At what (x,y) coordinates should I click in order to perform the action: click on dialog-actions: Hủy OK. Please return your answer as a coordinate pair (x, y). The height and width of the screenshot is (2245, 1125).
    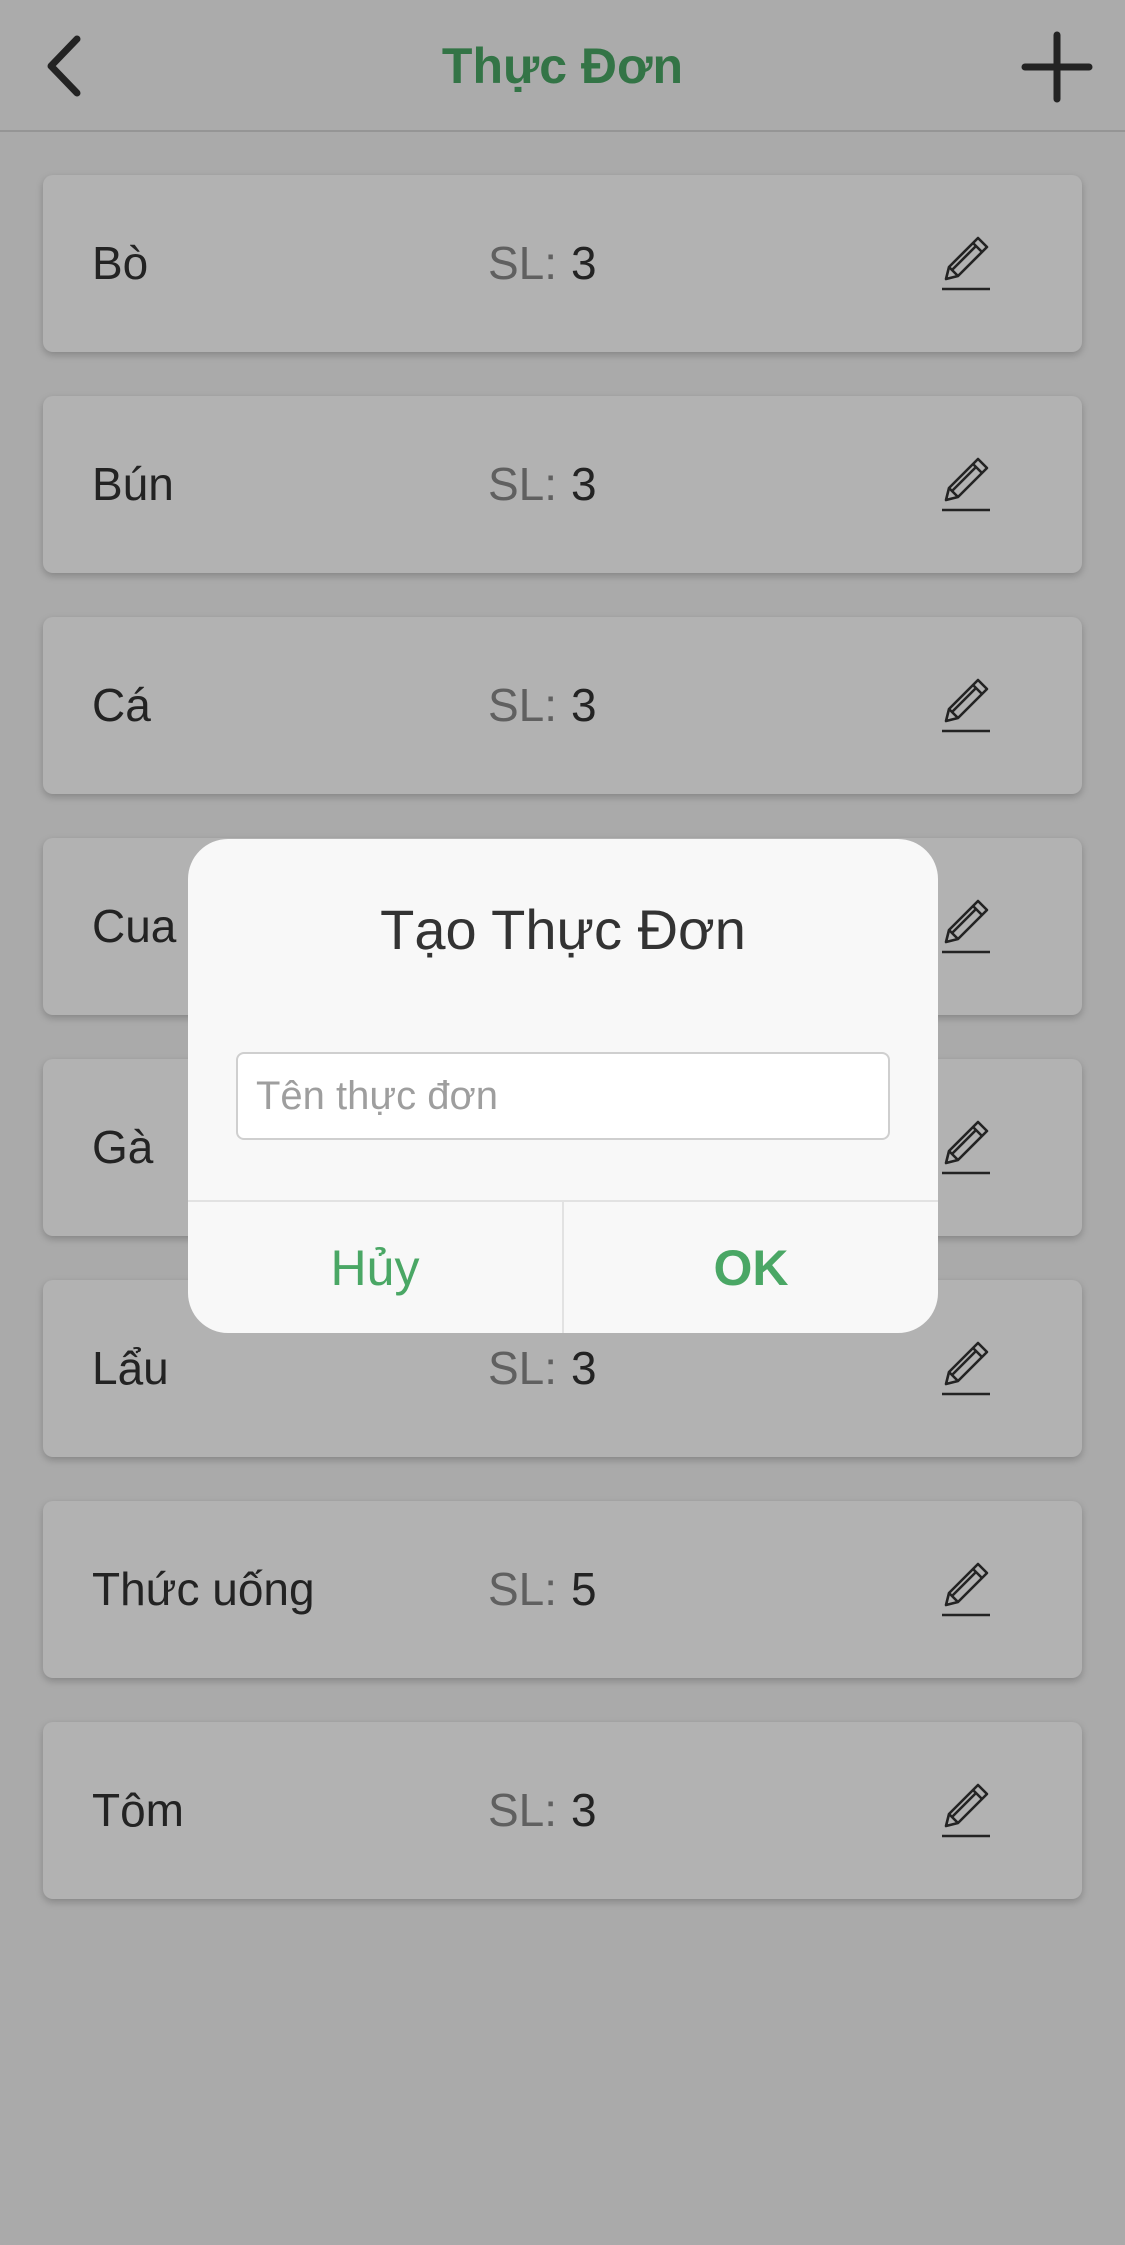
    Looking at the image, I should click on (563, 1266).